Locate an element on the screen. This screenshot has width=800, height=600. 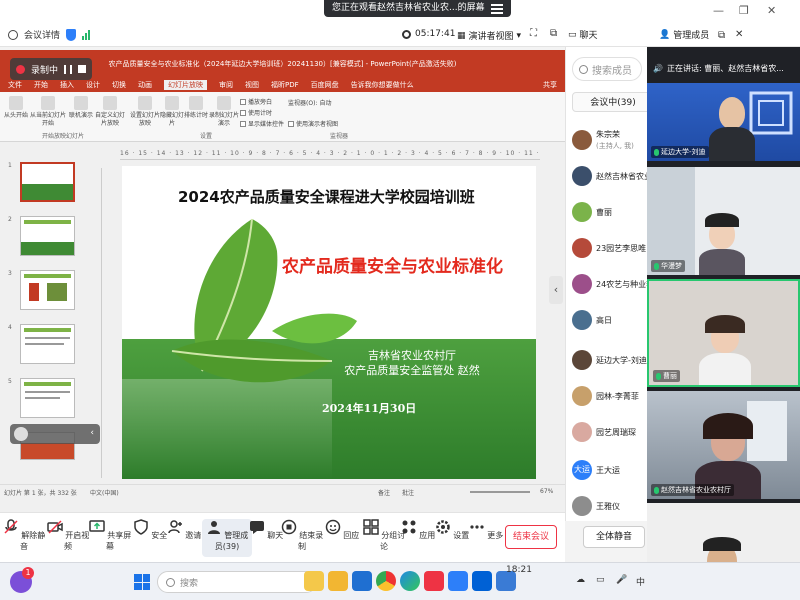
file-explorer-icon is located at coordinates (338, 581).